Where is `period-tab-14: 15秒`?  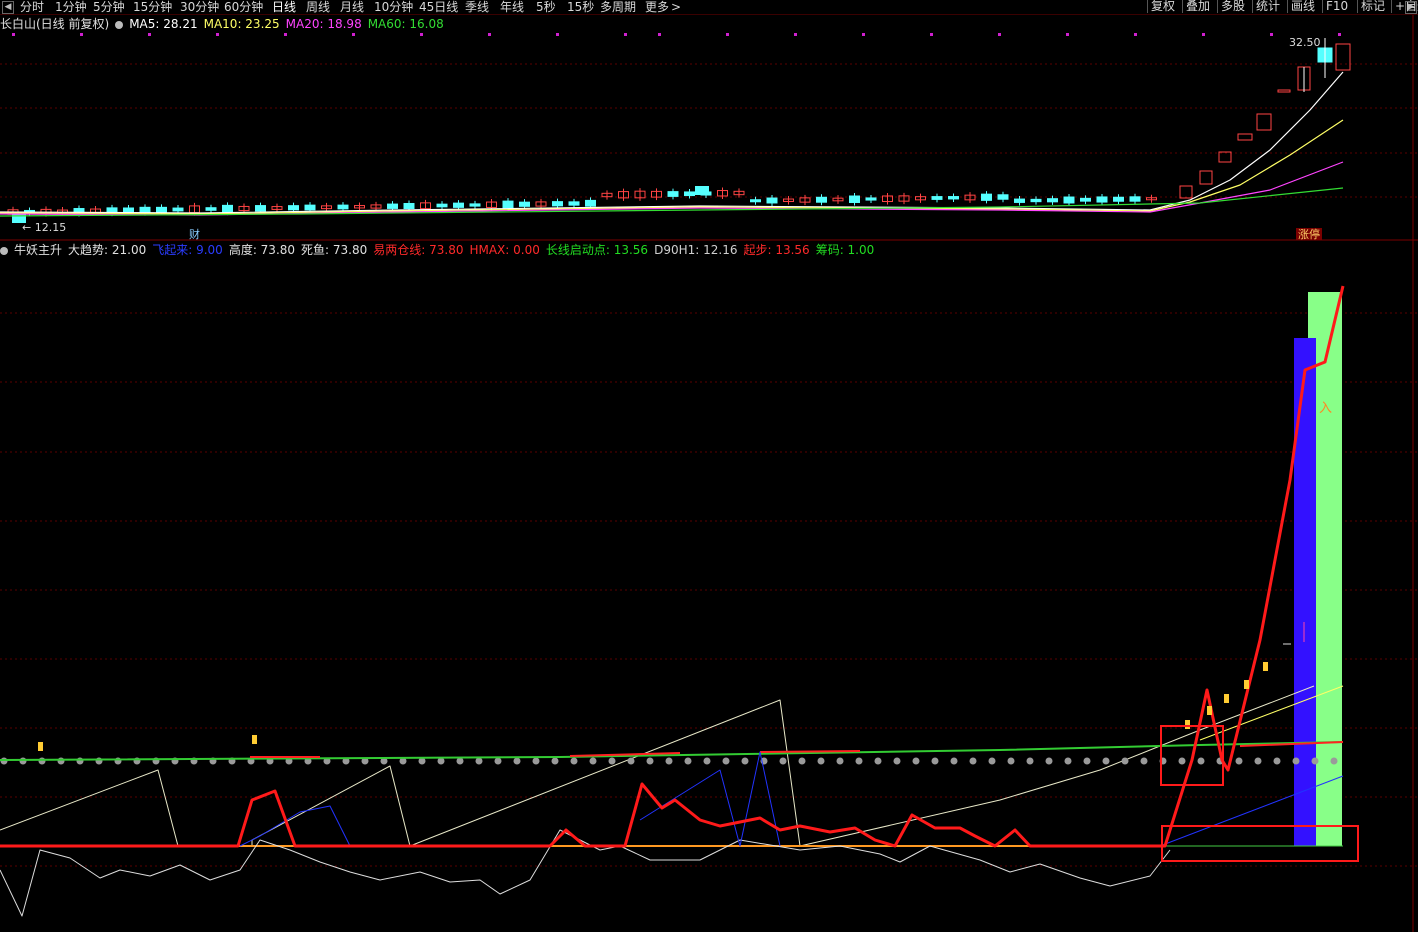 period-tab-14: 15秒 is located at coordinates (580, 7).